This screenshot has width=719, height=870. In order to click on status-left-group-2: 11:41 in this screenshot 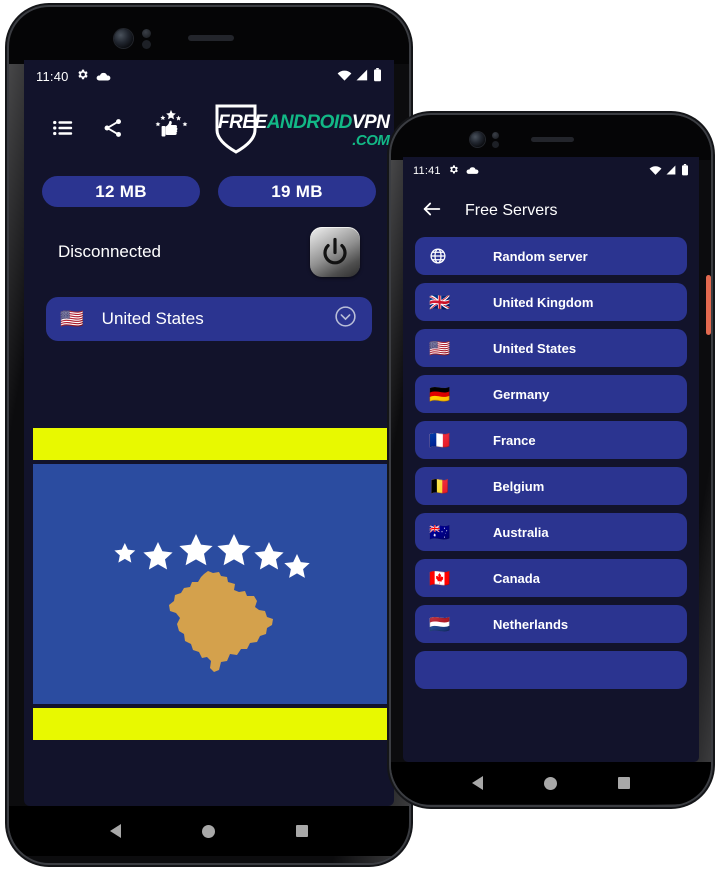, I will do `click(446, 171)`.